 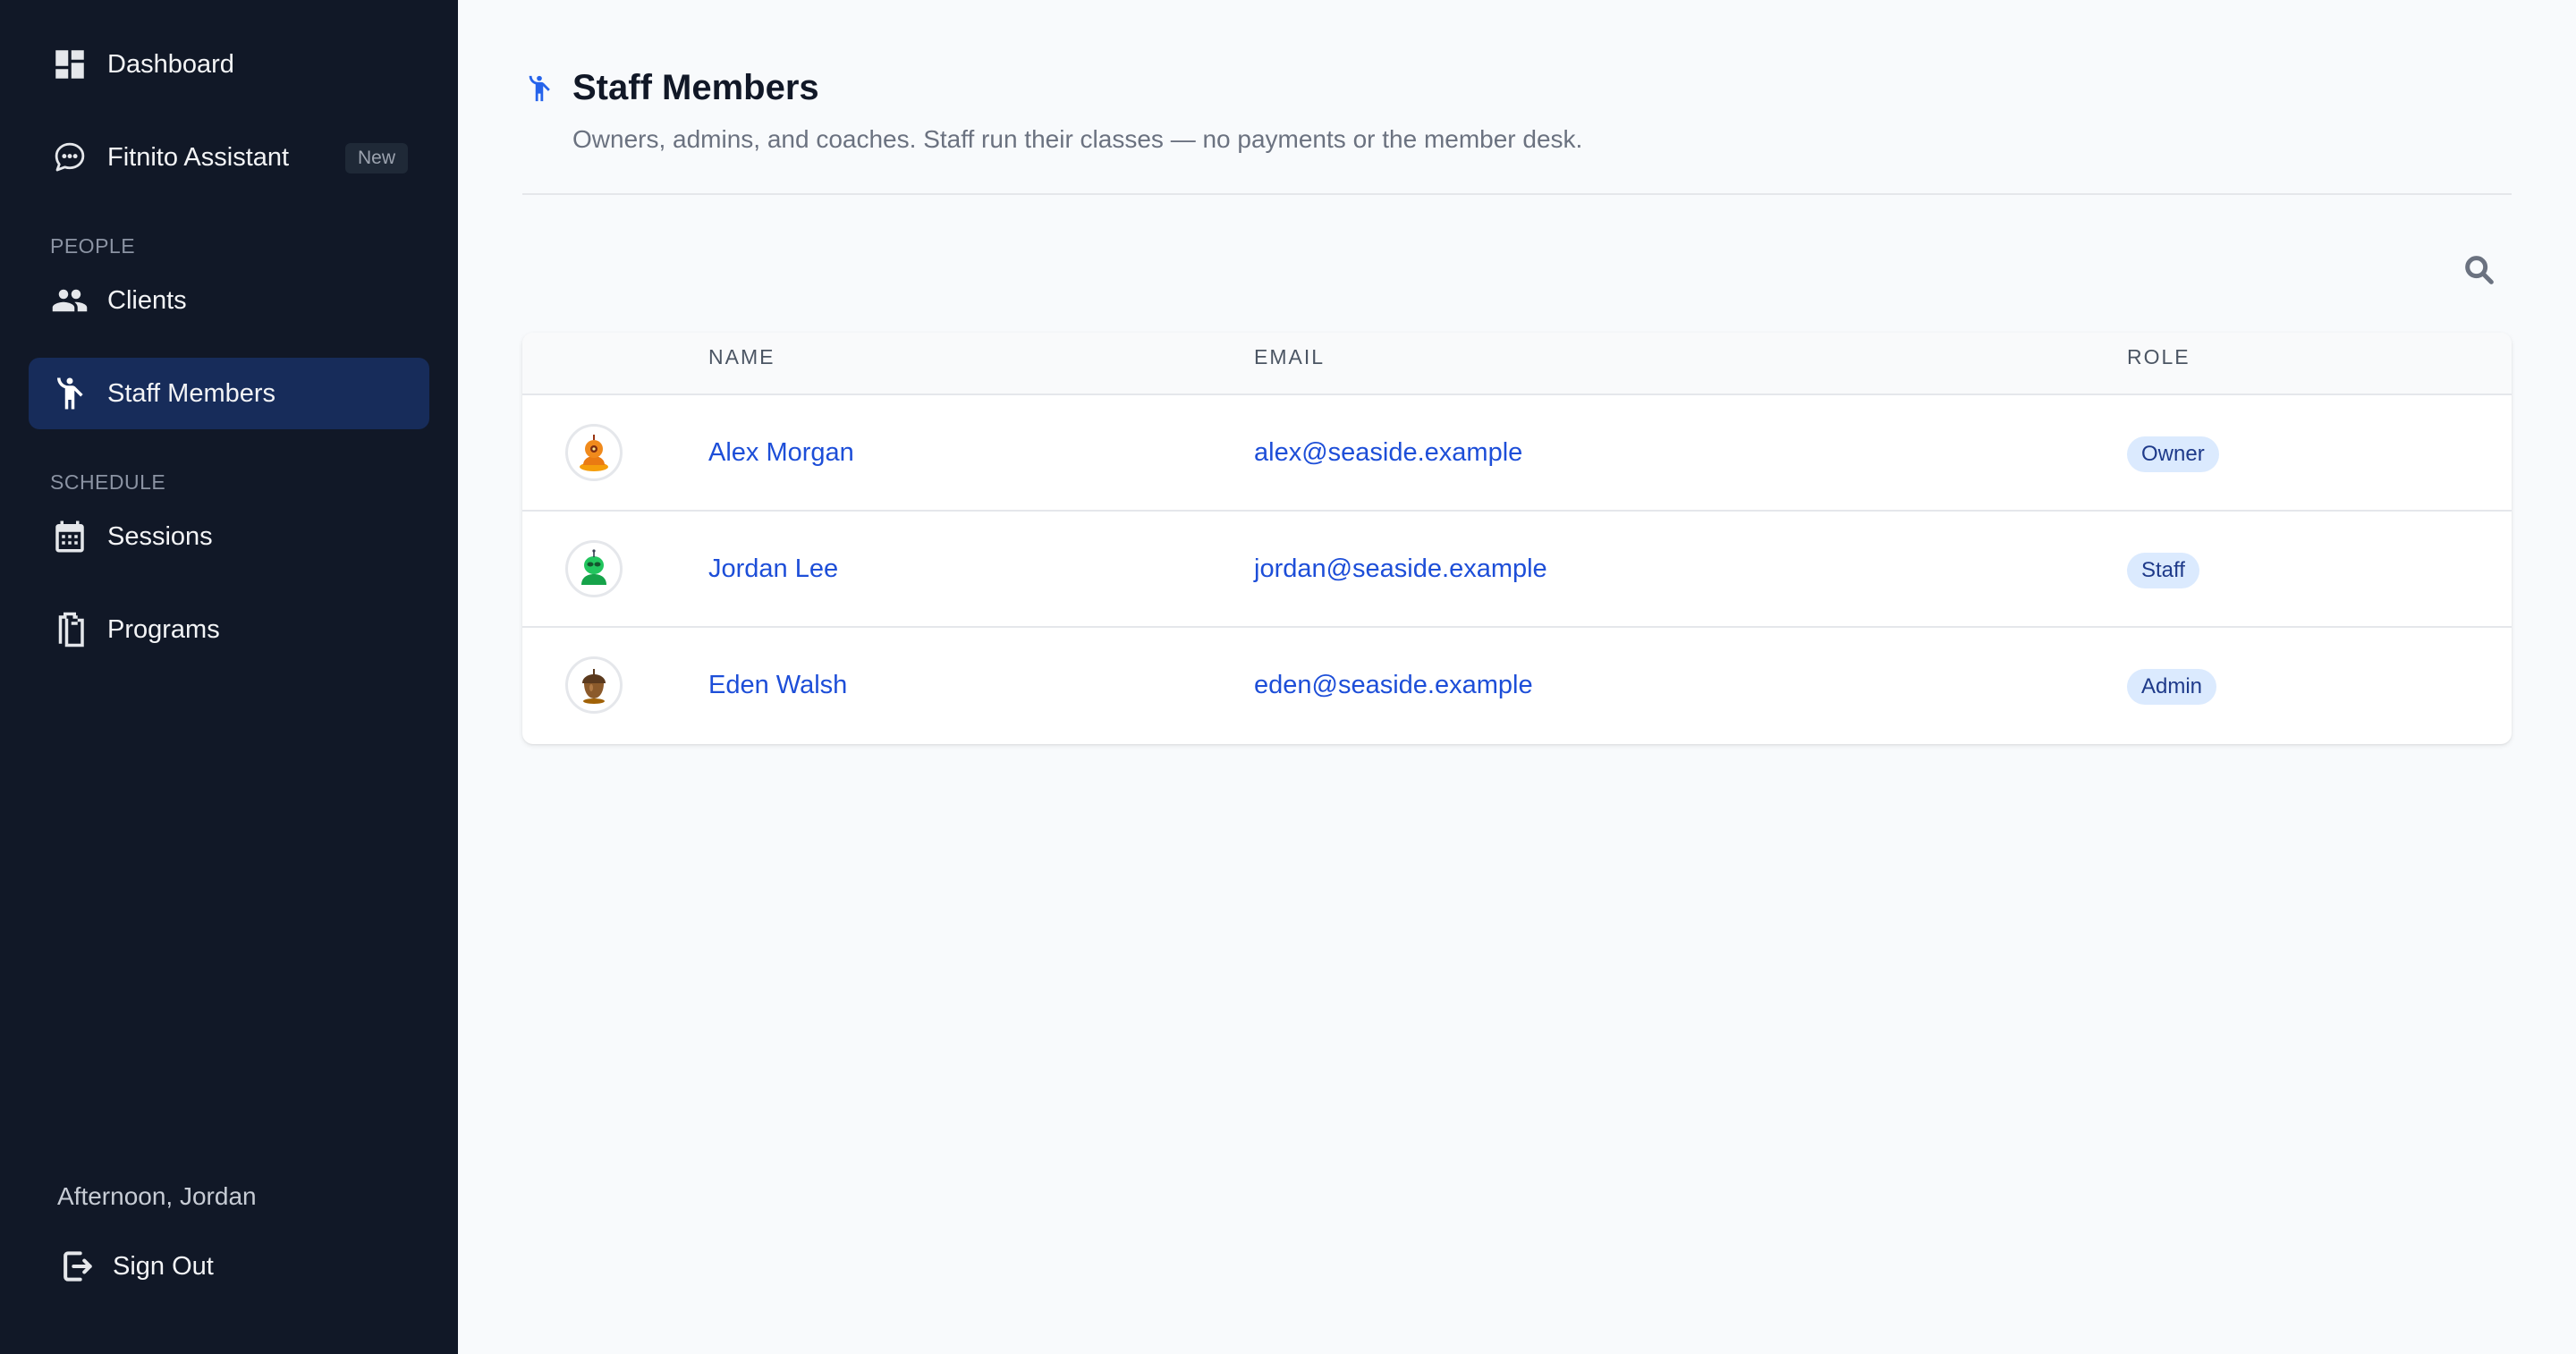 What do you see at coordinates (781, 453) in the screenshot?
I see `staff-name-link: Alex Morgan` at bounding box center [781, 453].